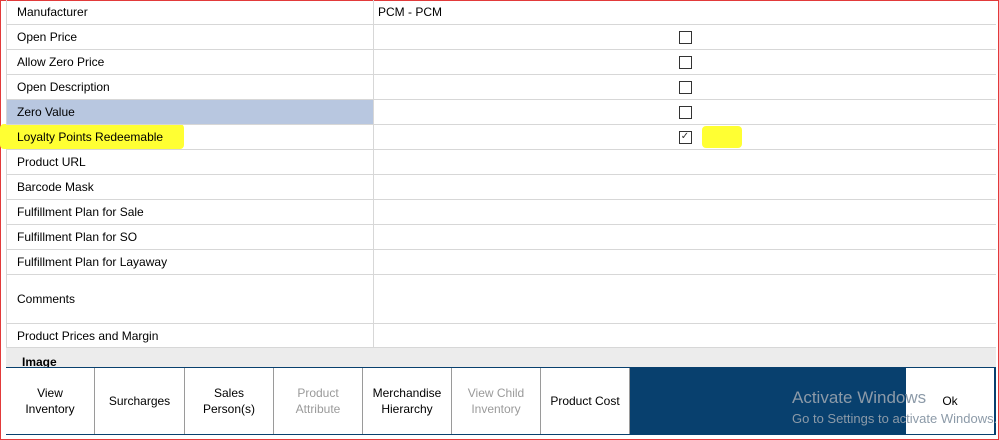  I want to click on property-label: Barcode Mask, so click(190, 187).